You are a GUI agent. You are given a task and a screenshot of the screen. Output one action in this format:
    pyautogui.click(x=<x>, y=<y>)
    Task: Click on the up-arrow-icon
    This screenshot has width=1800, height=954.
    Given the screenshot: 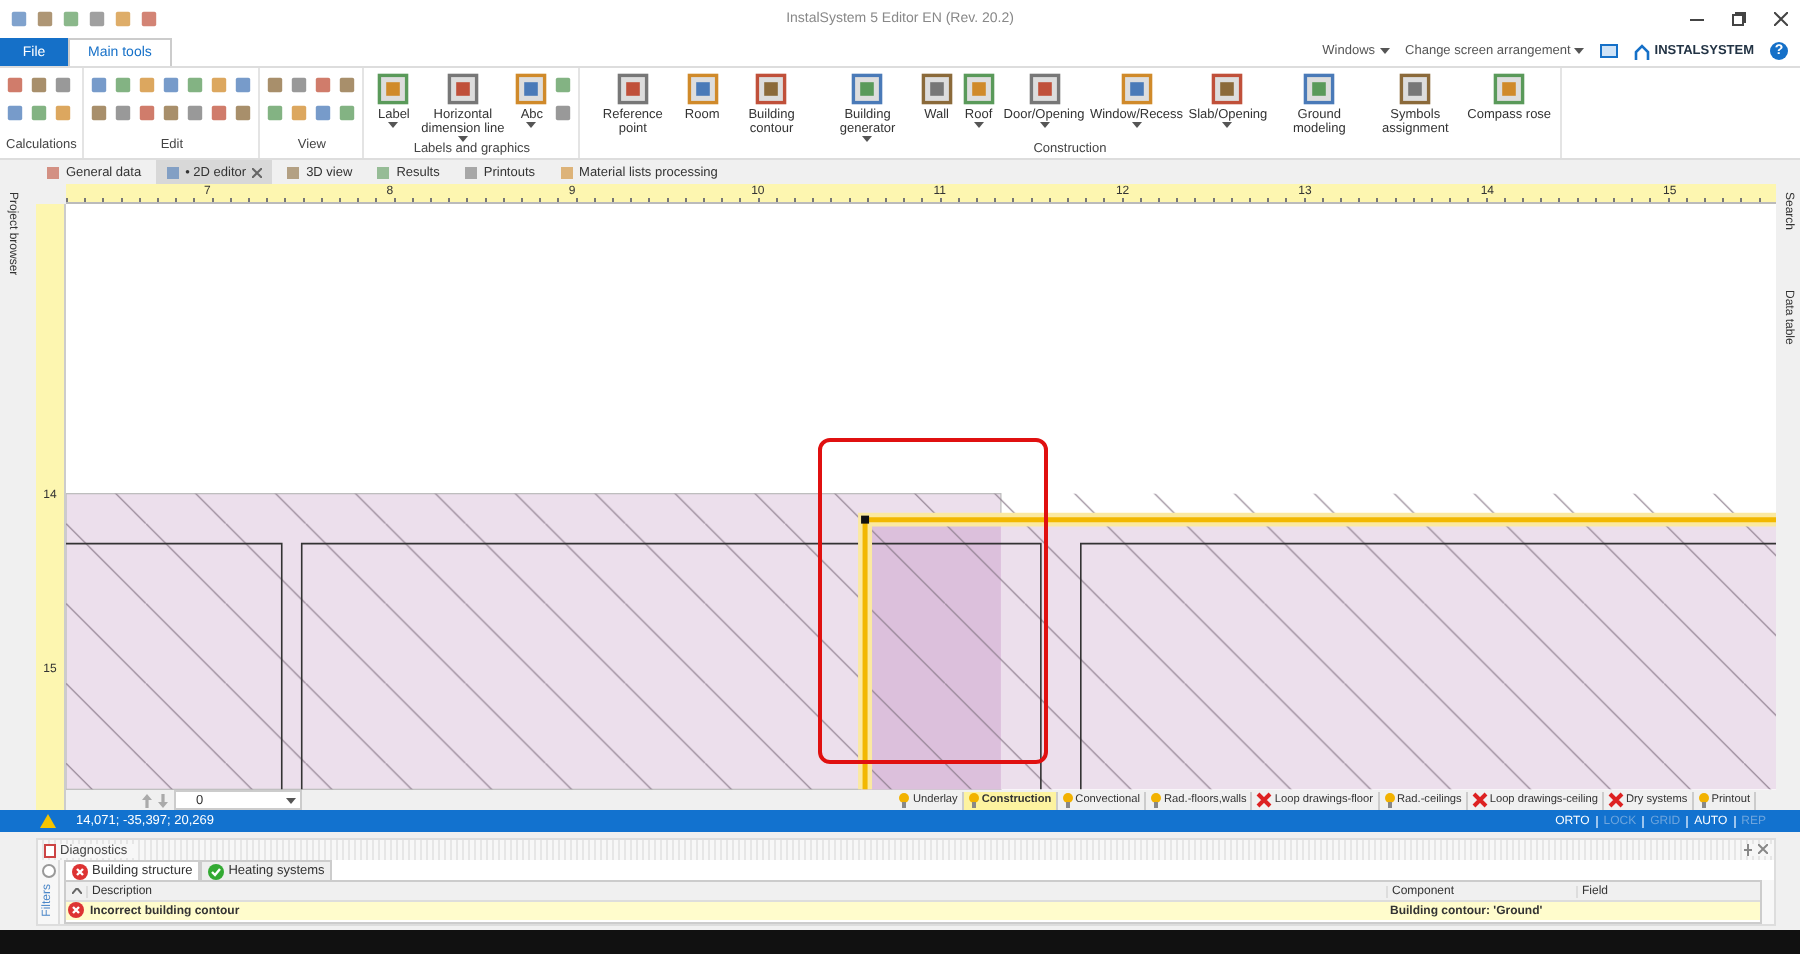 What is the action you would take?
    pyautogui.click(x=147, y=800)
    